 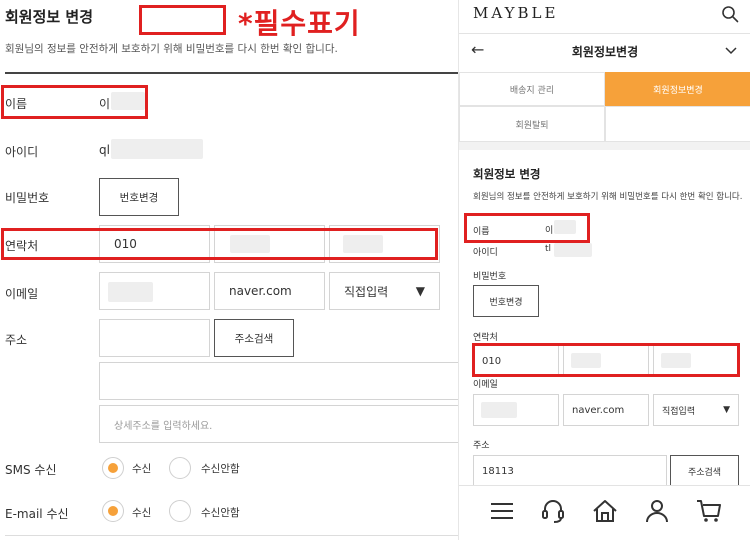 I want to click on mobile-name-value: 이, so click(x=549, y=231).